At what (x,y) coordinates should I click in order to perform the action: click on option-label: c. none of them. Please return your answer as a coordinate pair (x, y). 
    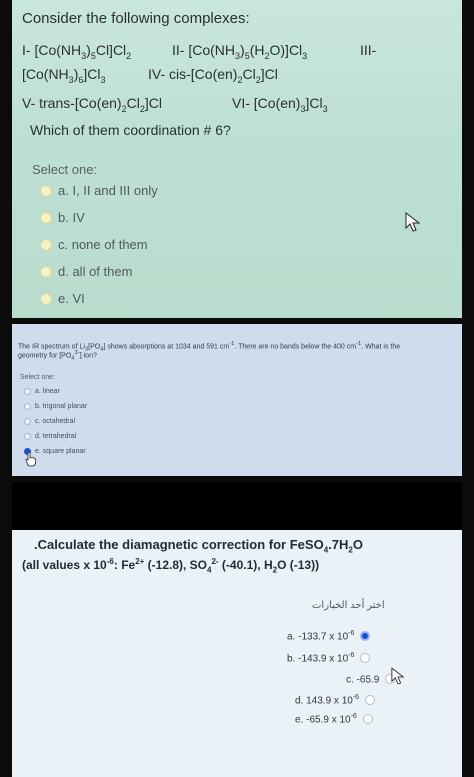
    Looking at the image, I should click on (103, 244).